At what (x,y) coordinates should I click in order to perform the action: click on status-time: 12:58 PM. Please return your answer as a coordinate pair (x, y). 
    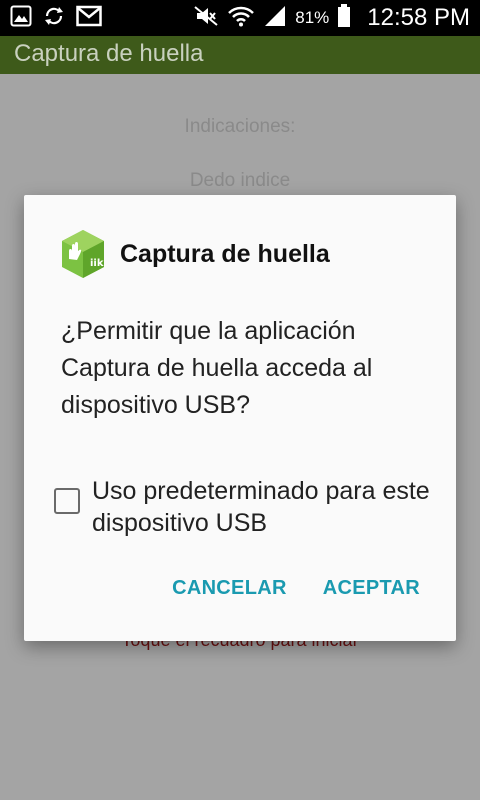
    Looking at the image, I should click on (418, 17).